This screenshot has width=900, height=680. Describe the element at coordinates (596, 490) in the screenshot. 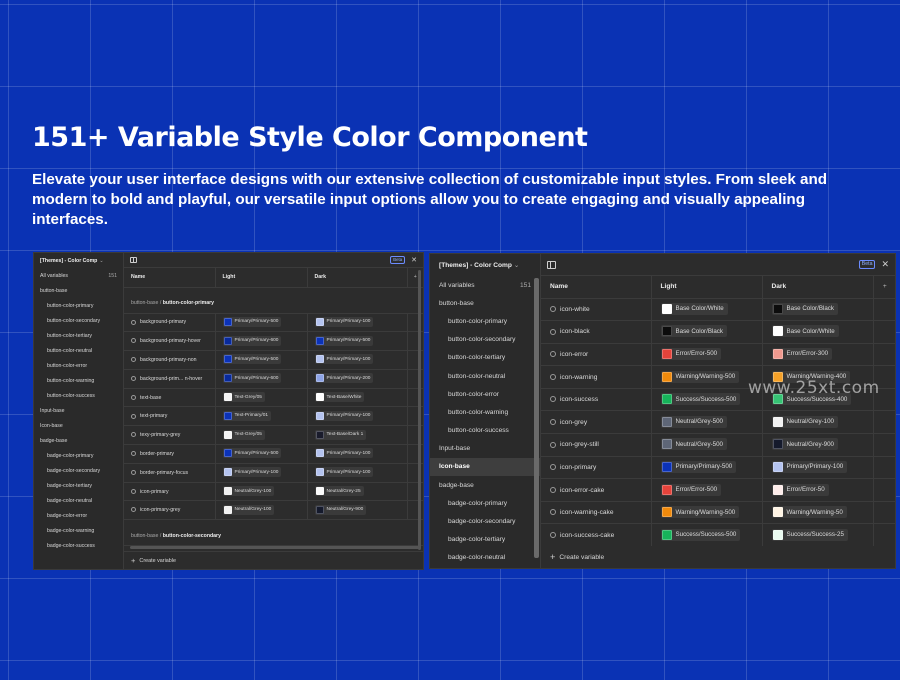

I see `variable-name-cell: icon-error-cake` at that location.